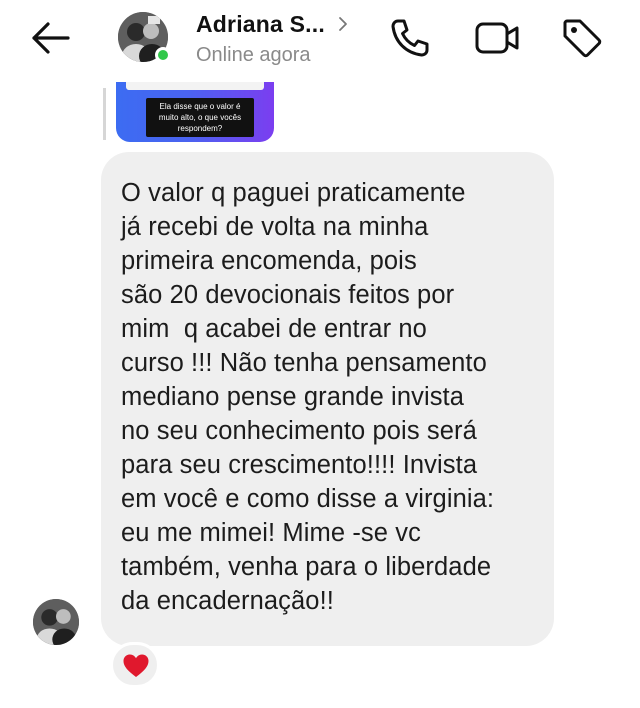 This screenshot has width=640, height=708. What do you see at coordinates (320, 41) in the screenshot?
I see `chat-header: Adriana S... Online agora` at bounding box center [320, 41].